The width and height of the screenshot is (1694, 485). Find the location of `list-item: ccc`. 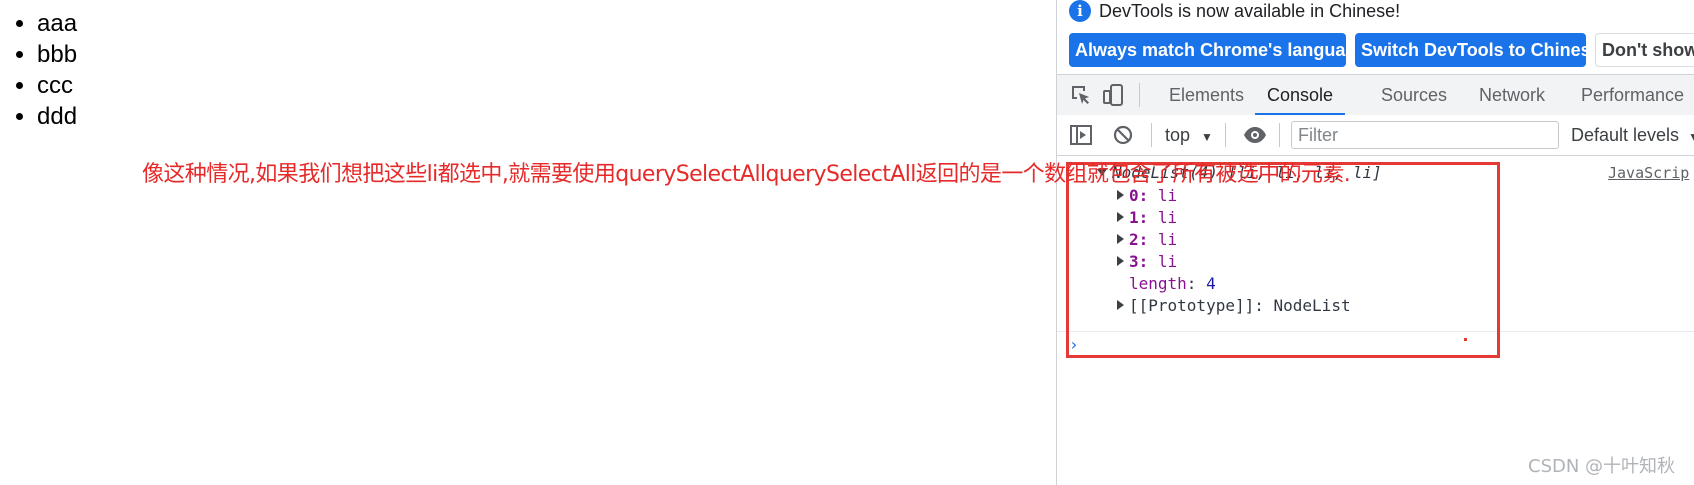

list-item: ccc is located at coordinates (57, 85).